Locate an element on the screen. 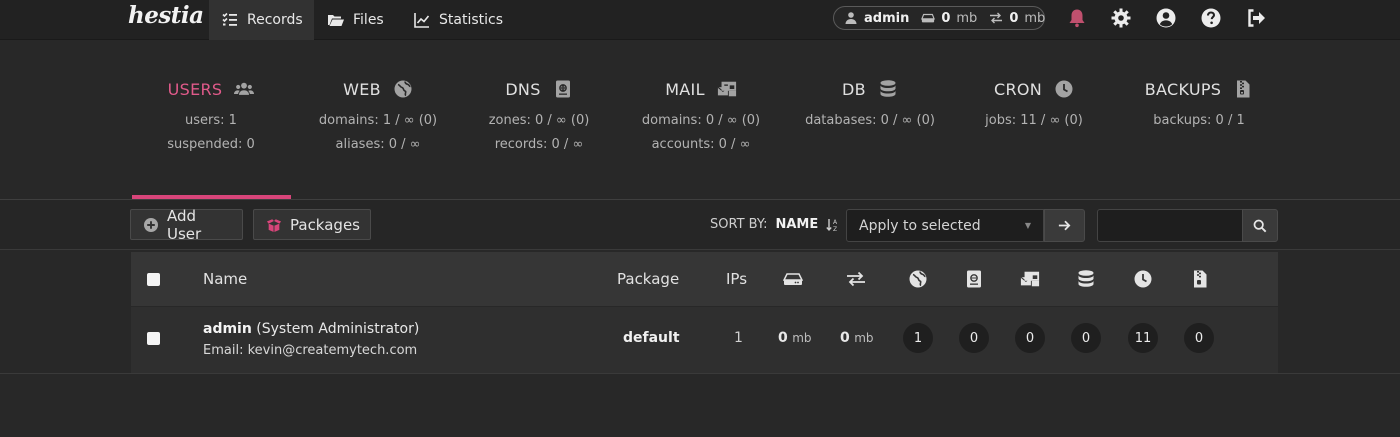 Image resolution: width=1400 pixels, height=437 pixels. packages-label: Packages is located at coordinates (325, 224).